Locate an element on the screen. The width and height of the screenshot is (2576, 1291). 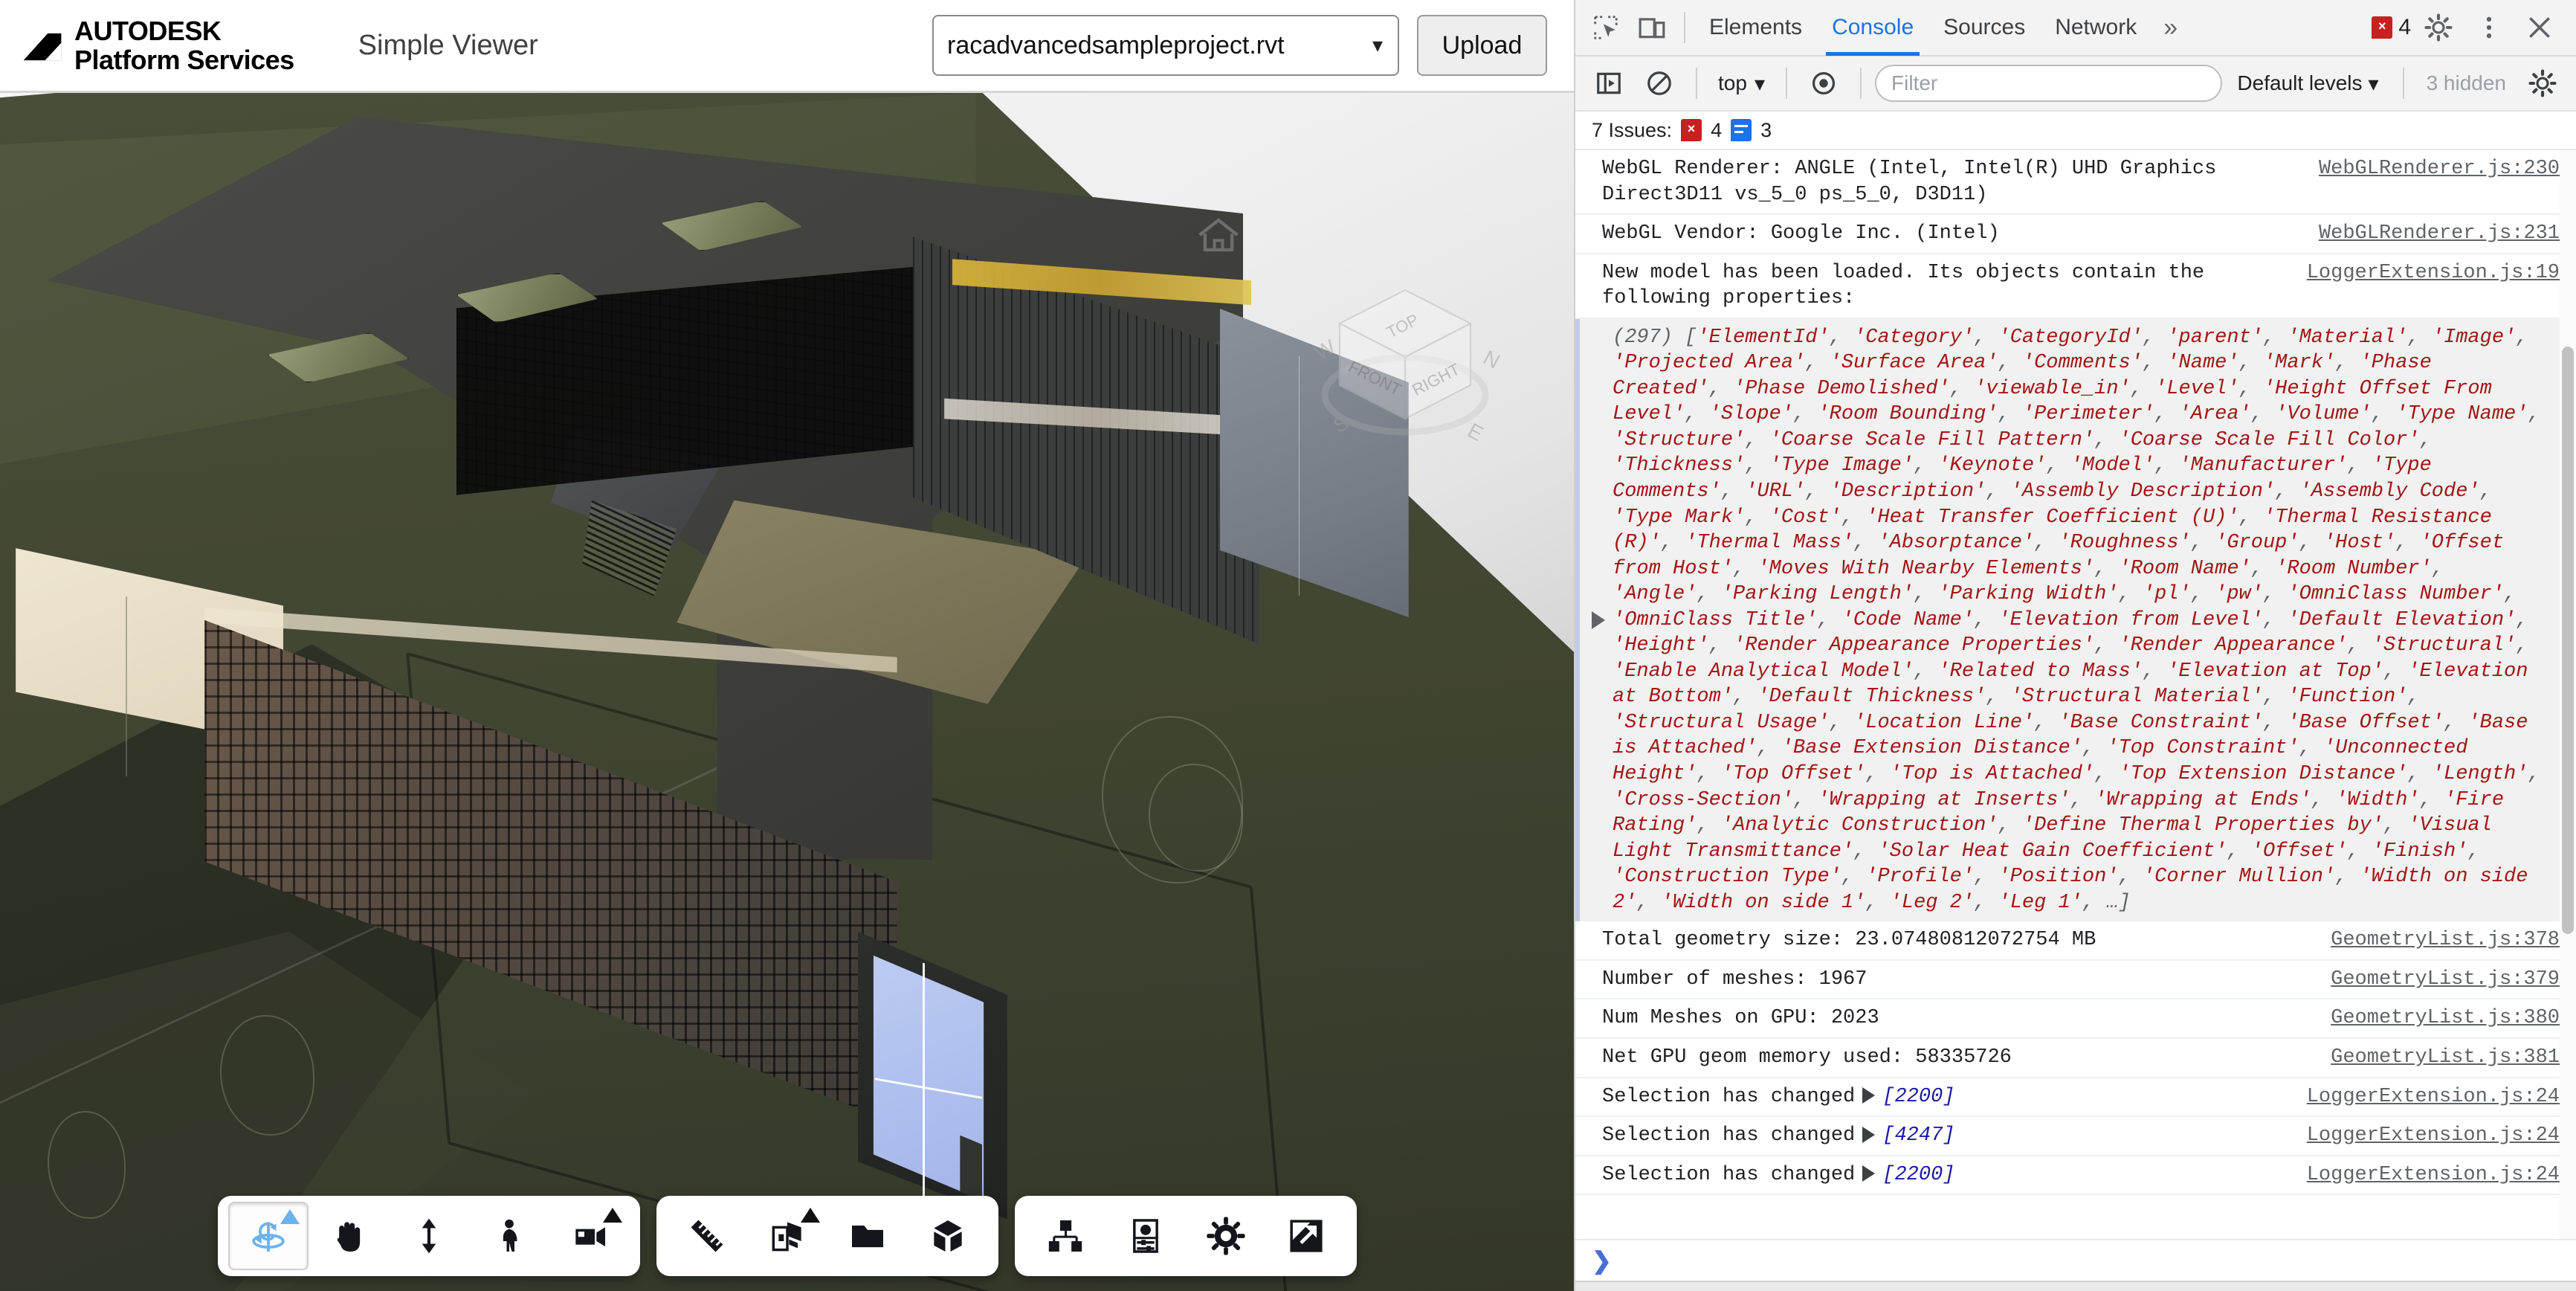
clear-console-icon is located at coordinates (1659, 83).